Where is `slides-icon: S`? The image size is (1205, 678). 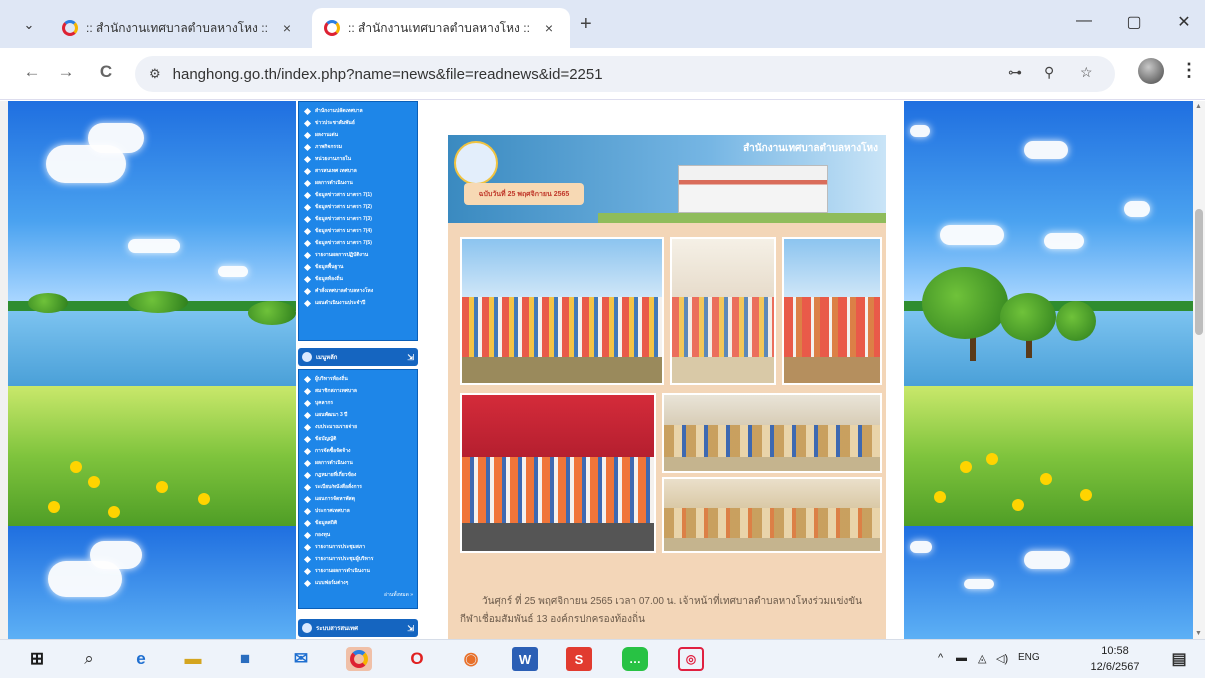 slides-icon: S is located at coordinates (579, 659).